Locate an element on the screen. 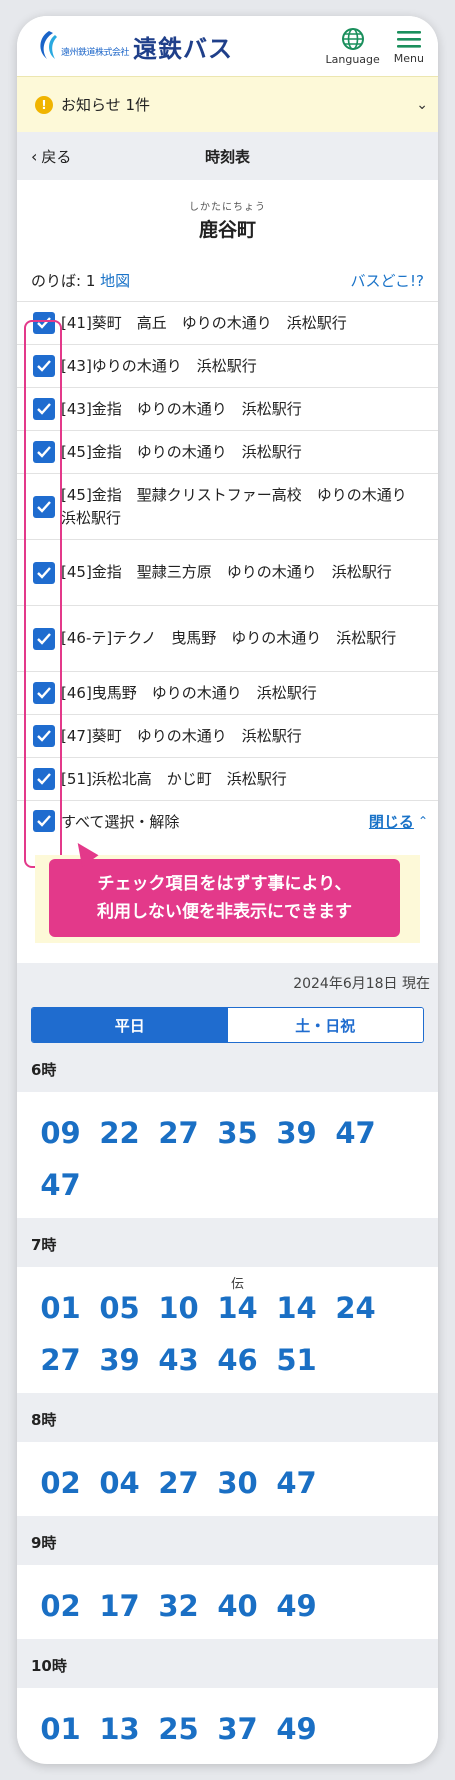  route-row: [43]金指 ゆりの木通り 浜松駅行 is located at coordinates (227, 409).